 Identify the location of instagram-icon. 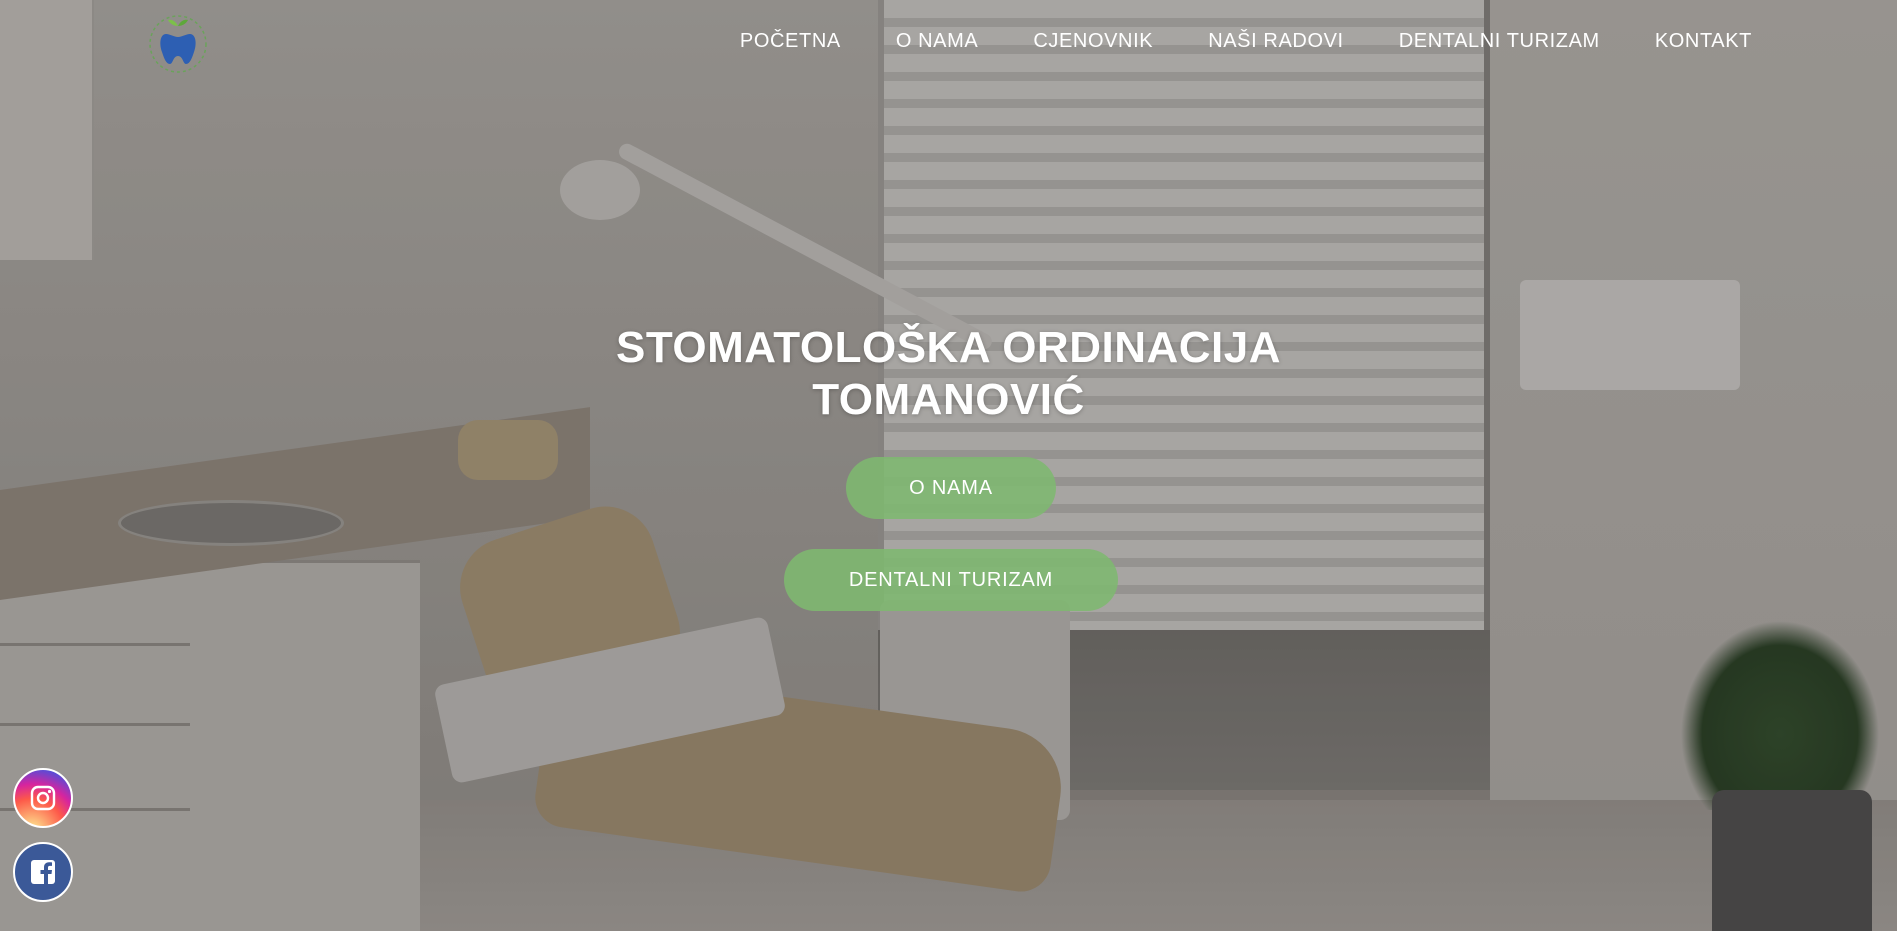
(43, 798).